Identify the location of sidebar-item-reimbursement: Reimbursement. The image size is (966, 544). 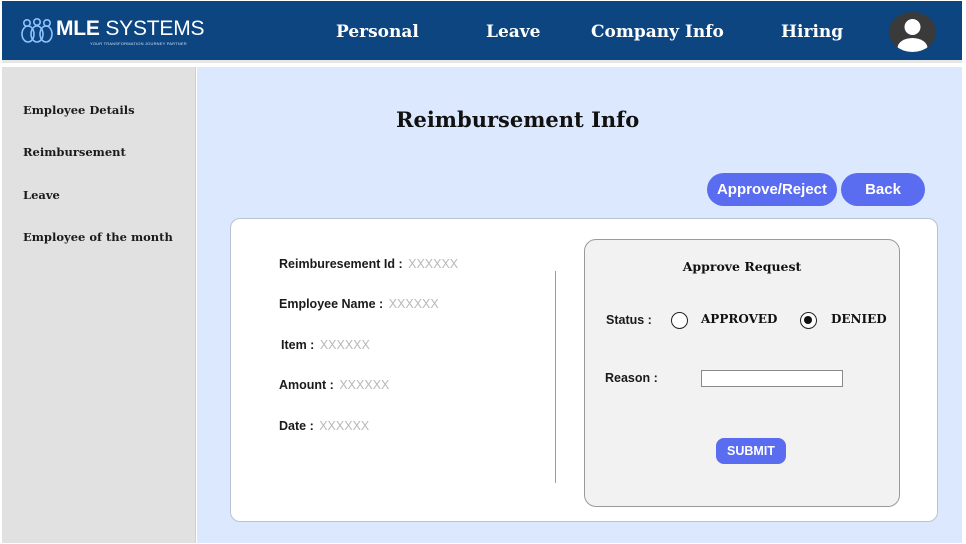
(74, 152).